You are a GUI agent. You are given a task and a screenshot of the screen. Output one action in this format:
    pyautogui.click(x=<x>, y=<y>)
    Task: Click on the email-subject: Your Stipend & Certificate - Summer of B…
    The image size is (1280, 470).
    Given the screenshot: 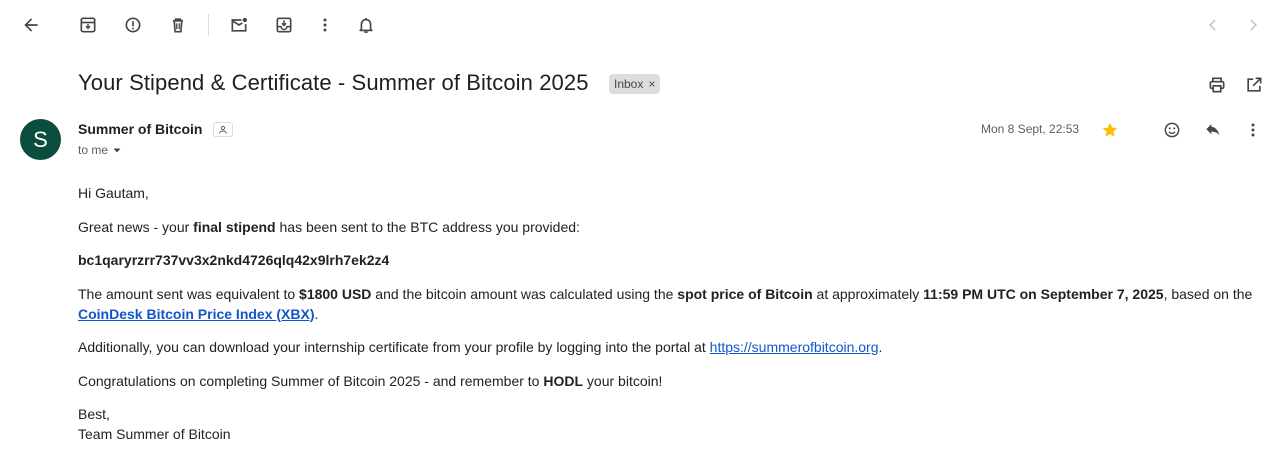 What is the action you would take?
    pyautogui.click(x=333, y=82)
    